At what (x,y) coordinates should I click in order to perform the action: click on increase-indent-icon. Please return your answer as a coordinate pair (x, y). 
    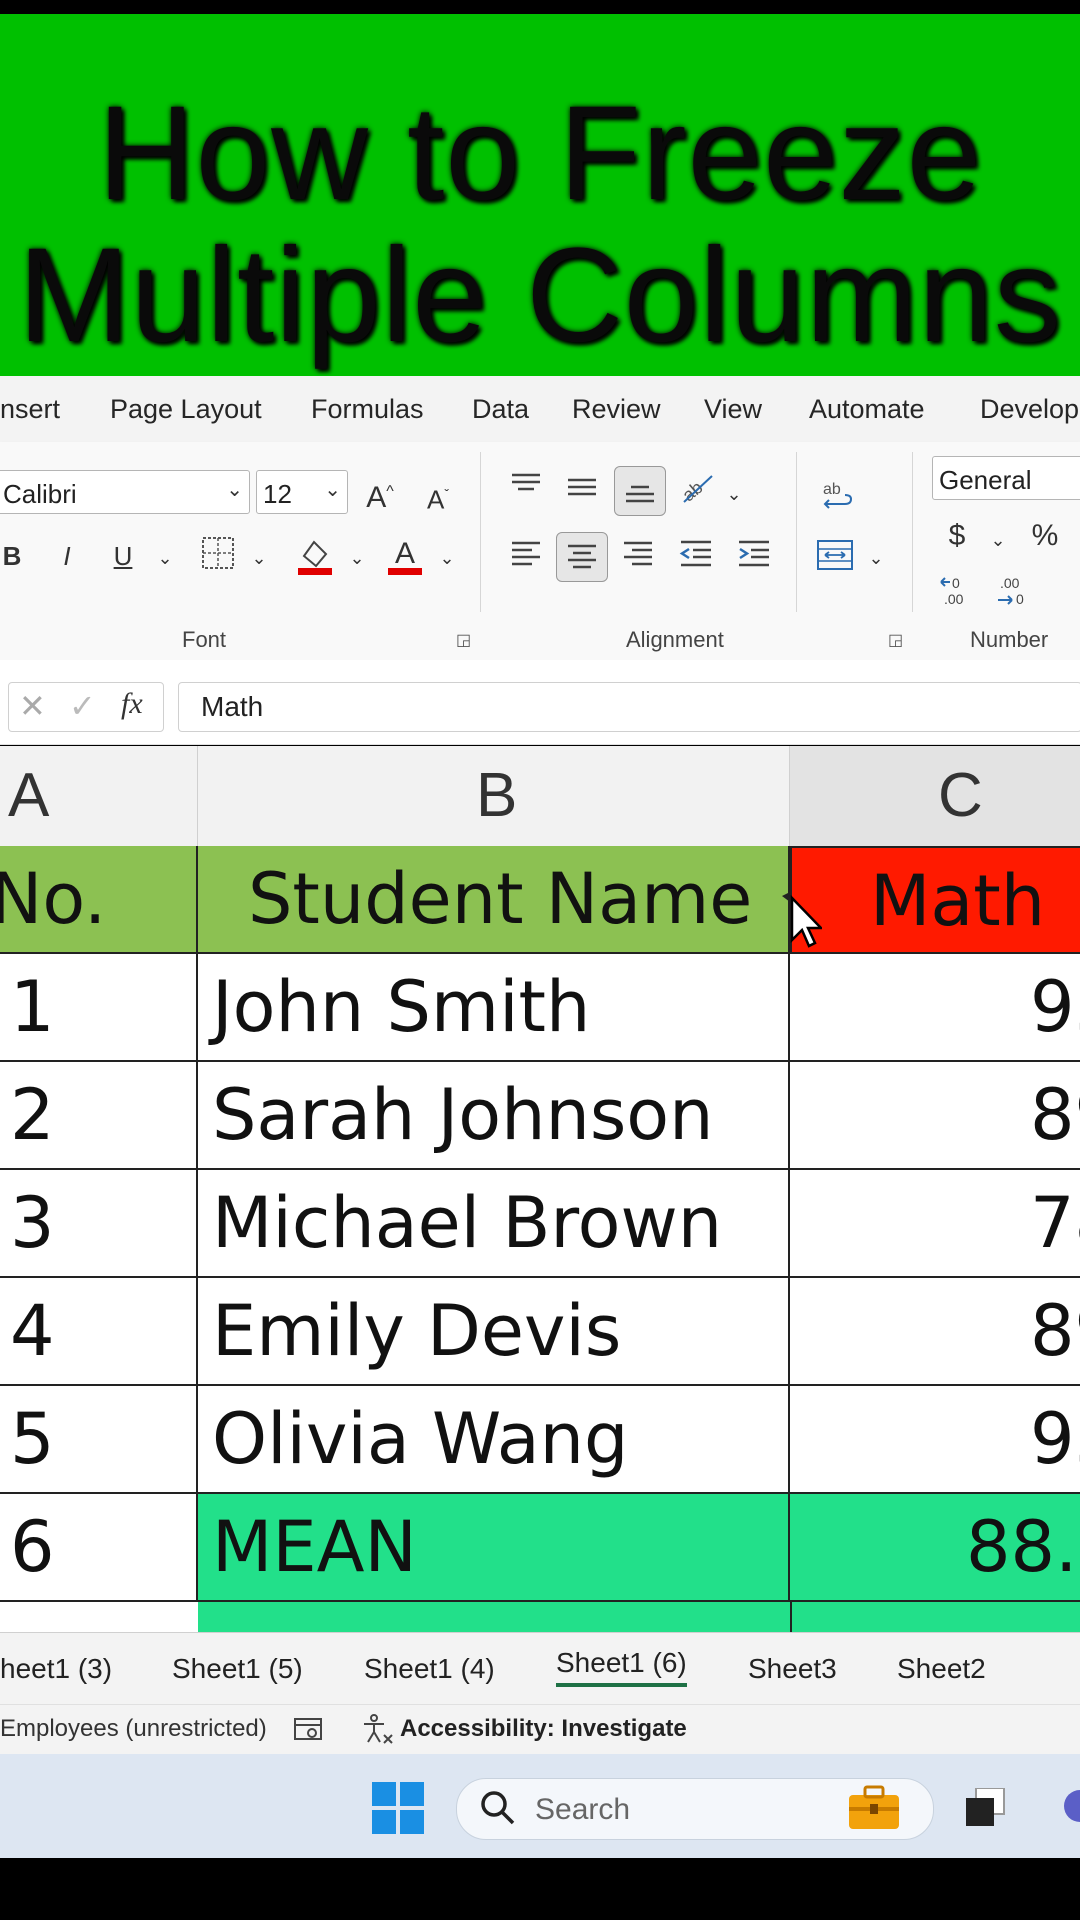
    Looking at the image, I should click on (754, 557).